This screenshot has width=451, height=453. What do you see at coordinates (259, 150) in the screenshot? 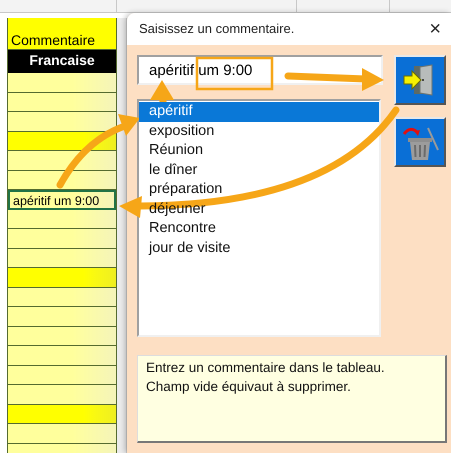
I see `list-item: Réunion` at bounding box center [259, 150].